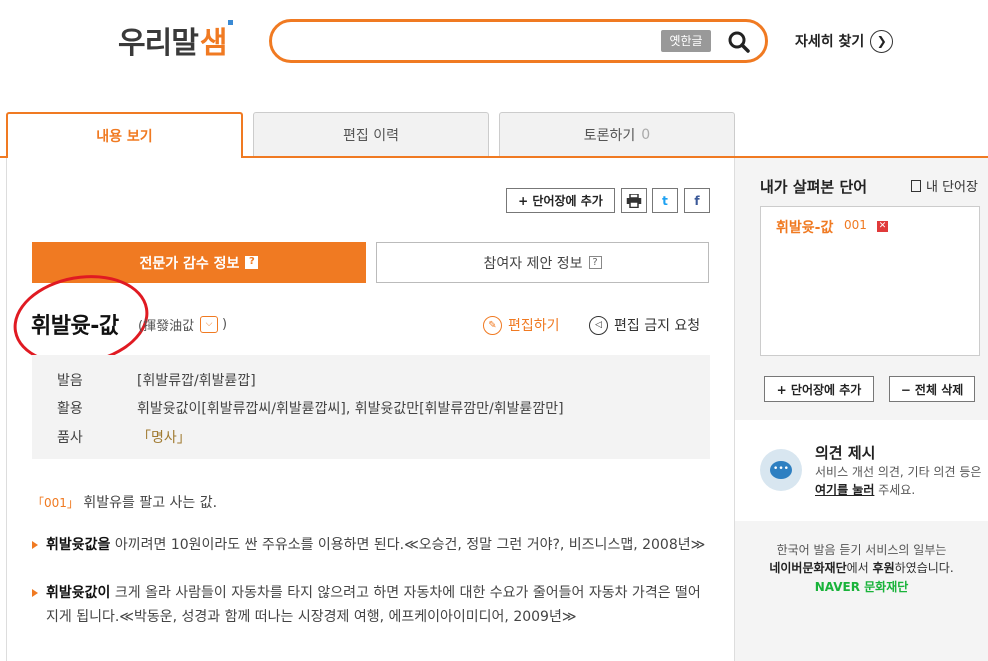  Describe the element at coordinates (895, 490) in the screenshot. I see `opinion-desc-text: 주세요.` at that location.